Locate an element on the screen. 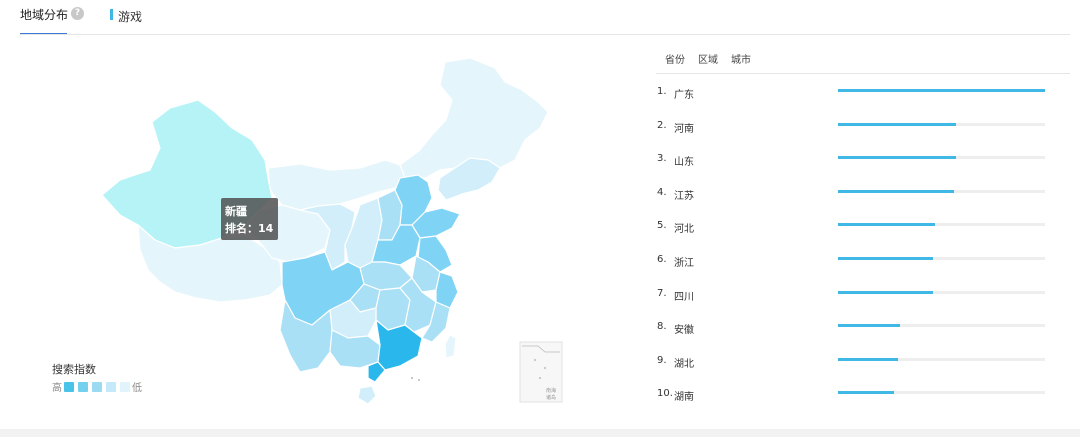  tab-region-label: 地域分布 is located at coordinates (44, 15).